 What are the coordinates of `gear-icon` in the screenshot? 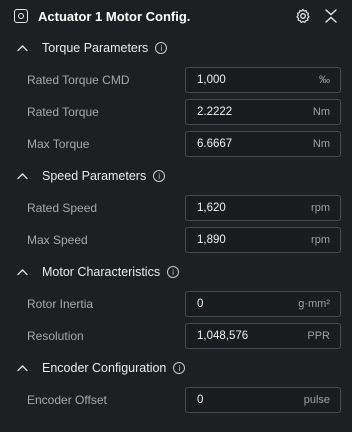 It's located at (303, 15).